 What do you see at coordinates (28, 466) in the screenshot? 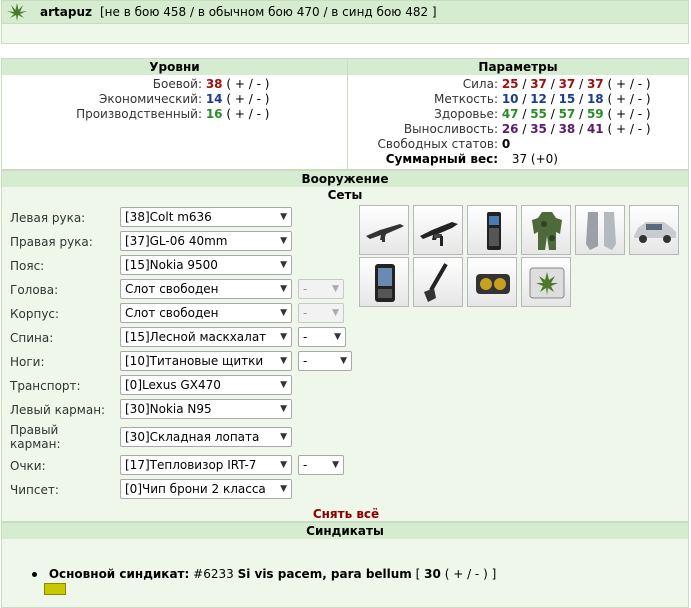
I see `slot-label: Очки:` at bounding box center [28, 466].